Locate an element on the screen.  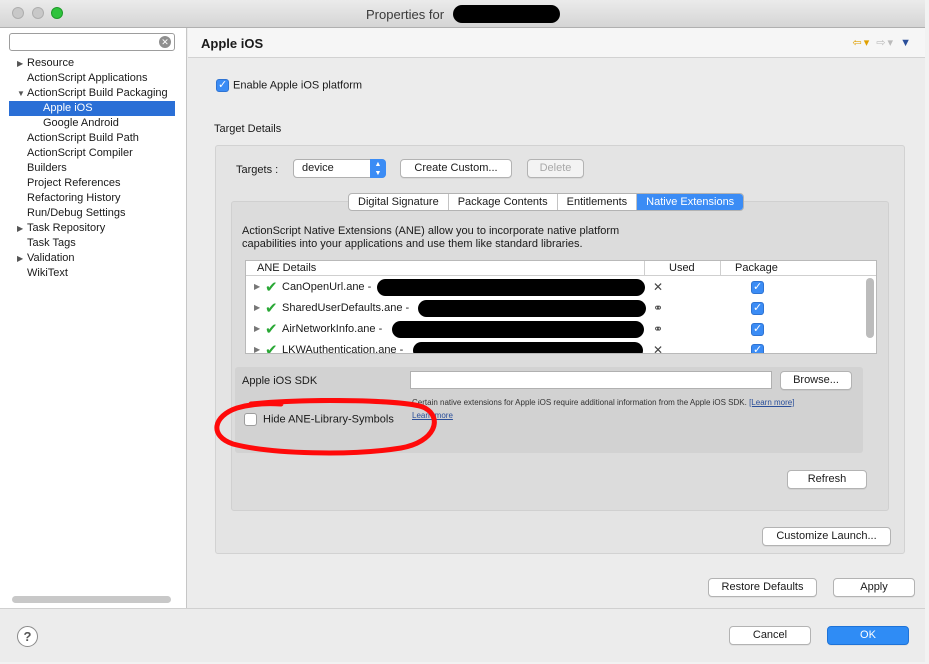
column-separator is located at coordinates (720, 268).